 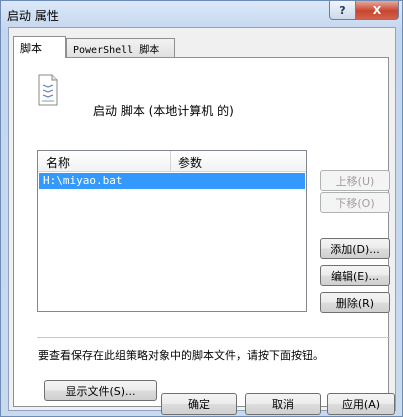 I want to click on info-text: 要查看保存在此组策略对象中的脚本文件，请按下面按钮。, so click(x=181, y=355).